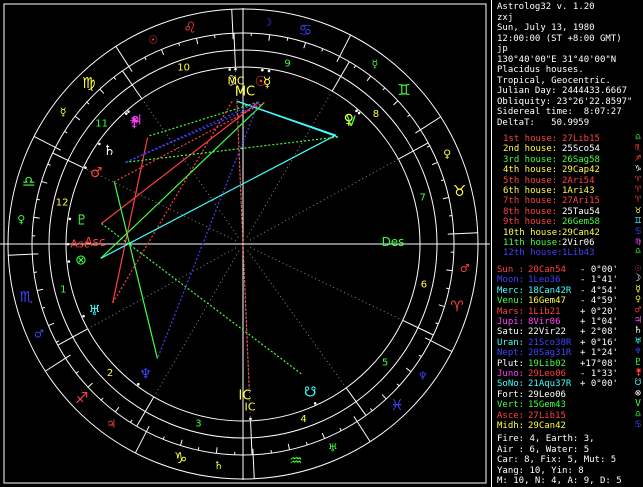  What do you see at coordinates (81, 221) in the screenshot?
I see `planet-mark-icon: ♇` at bounding box center [81, 221].